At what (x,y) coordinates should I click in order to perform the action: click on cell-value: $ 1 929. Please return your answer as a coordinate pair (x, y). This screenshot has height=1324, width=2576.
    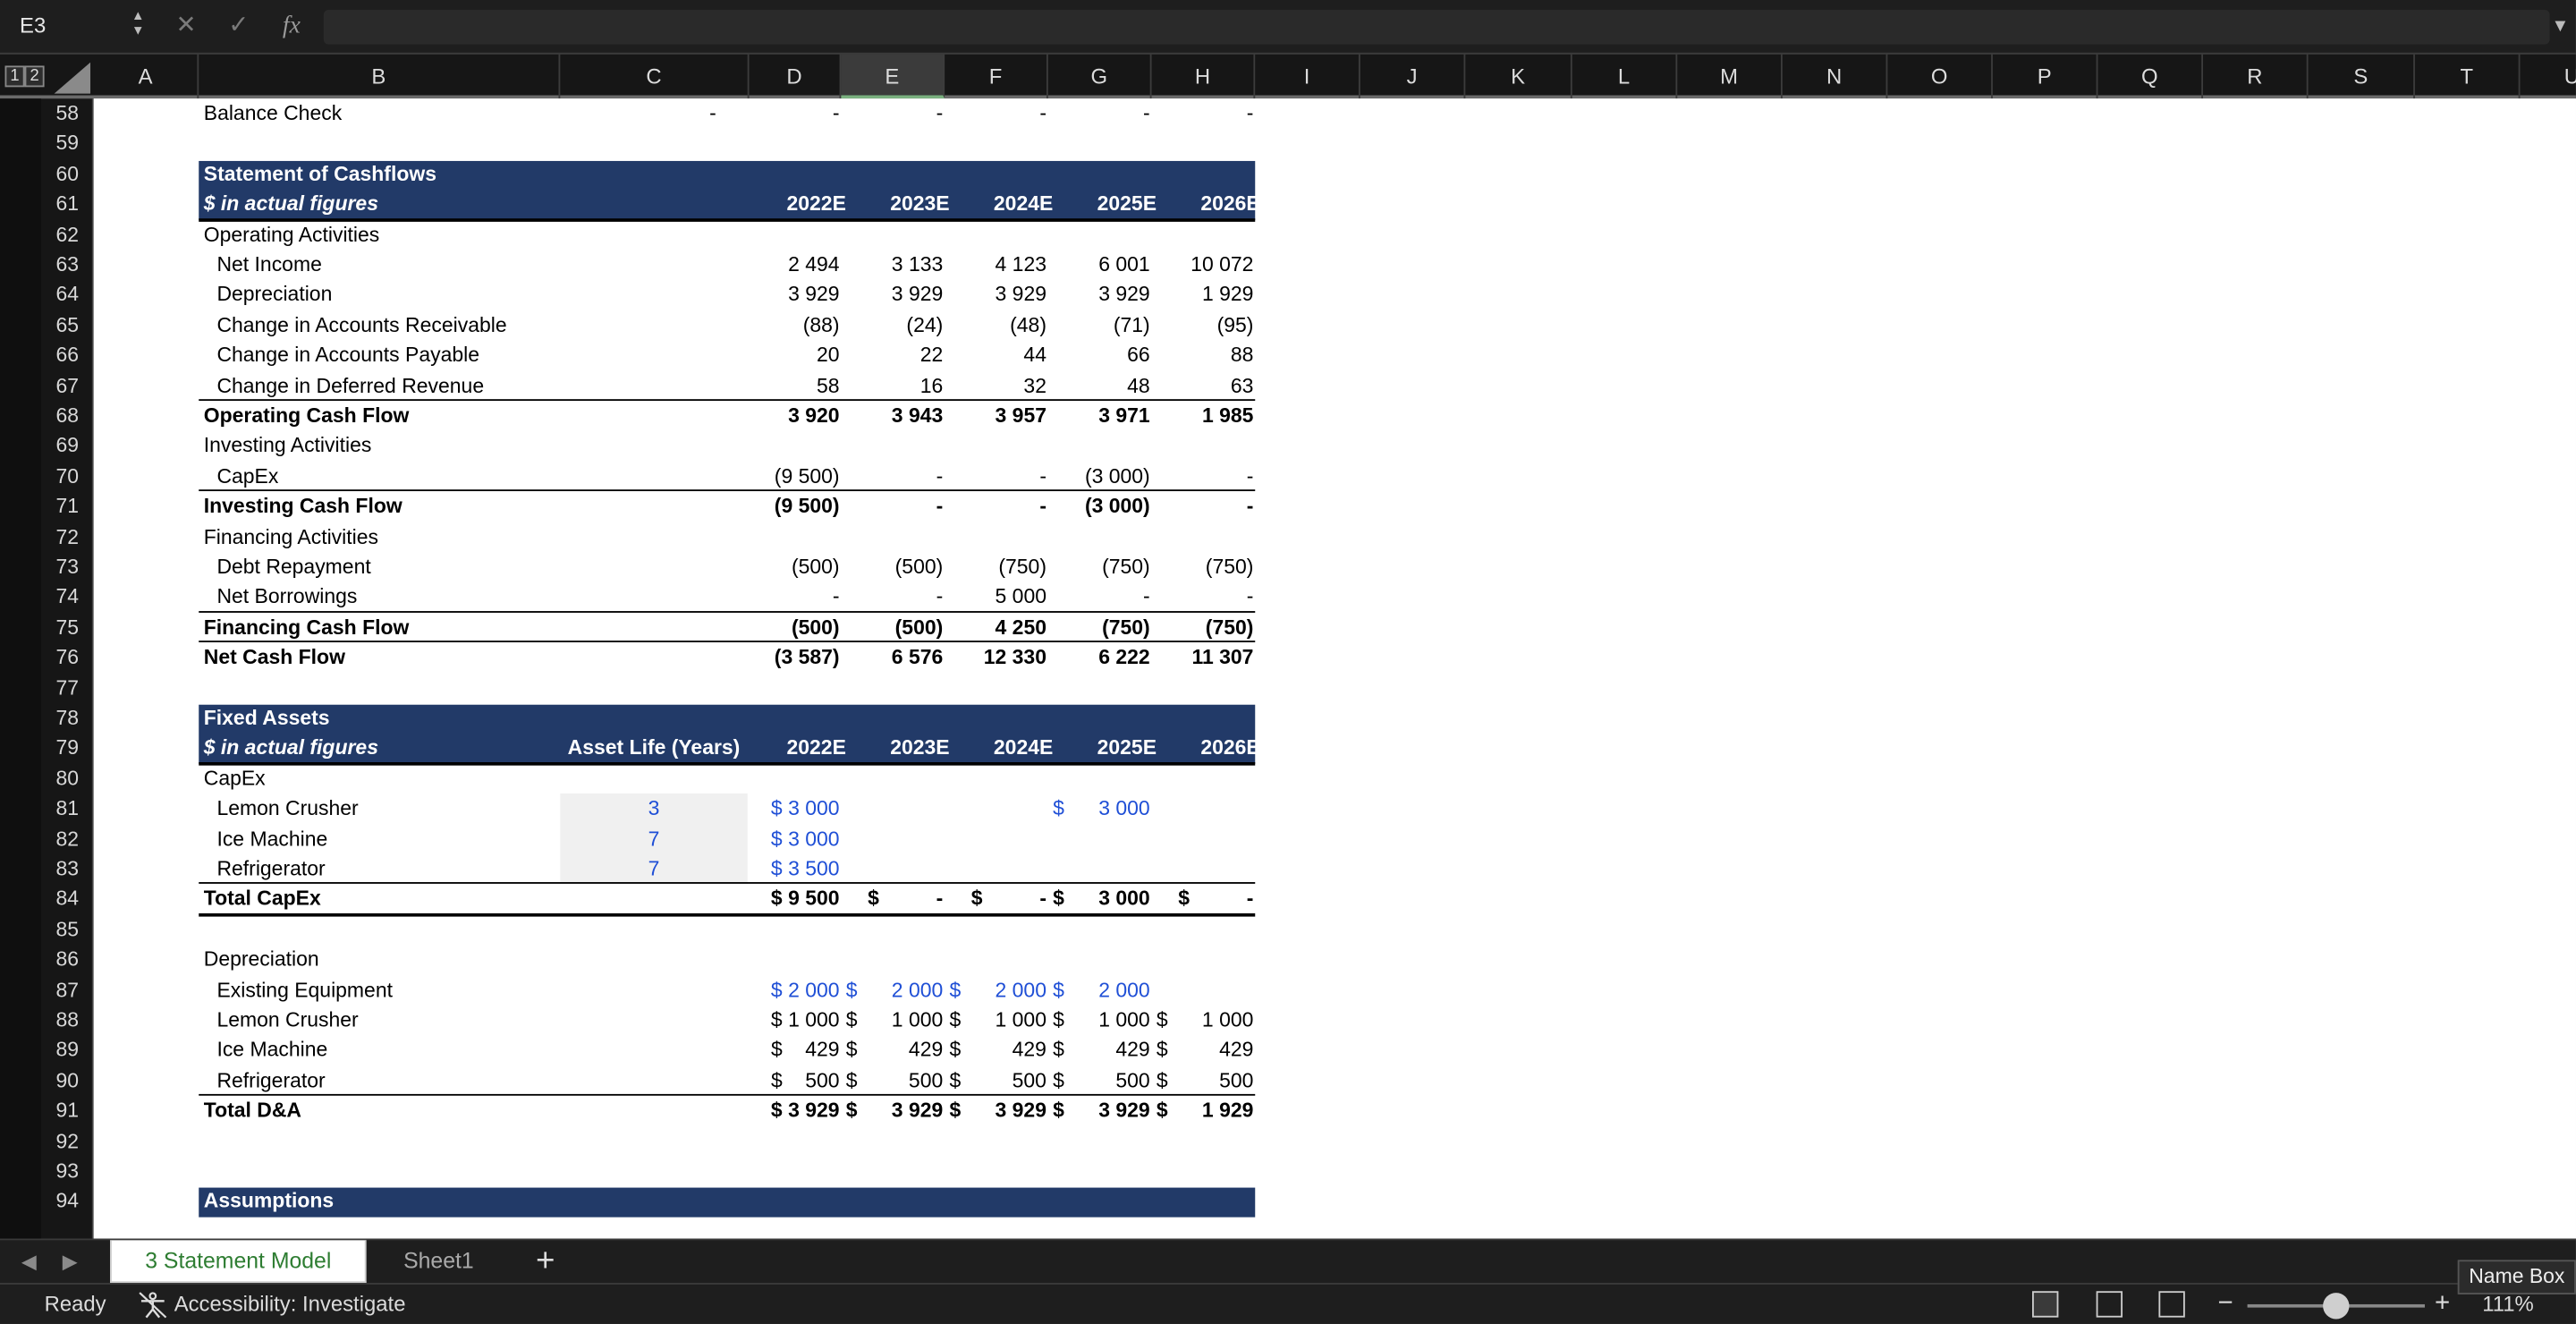
    Looking at the image, I should click on (1200, 1111).